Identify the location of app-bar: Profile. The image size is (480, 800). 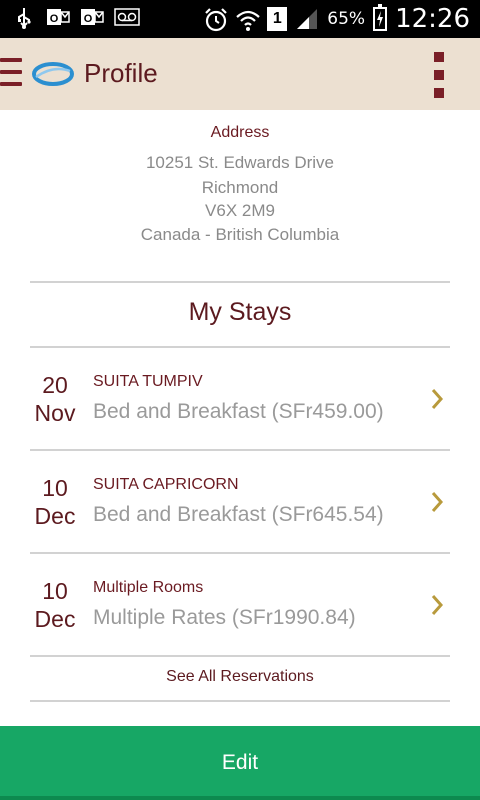
(240, 74).